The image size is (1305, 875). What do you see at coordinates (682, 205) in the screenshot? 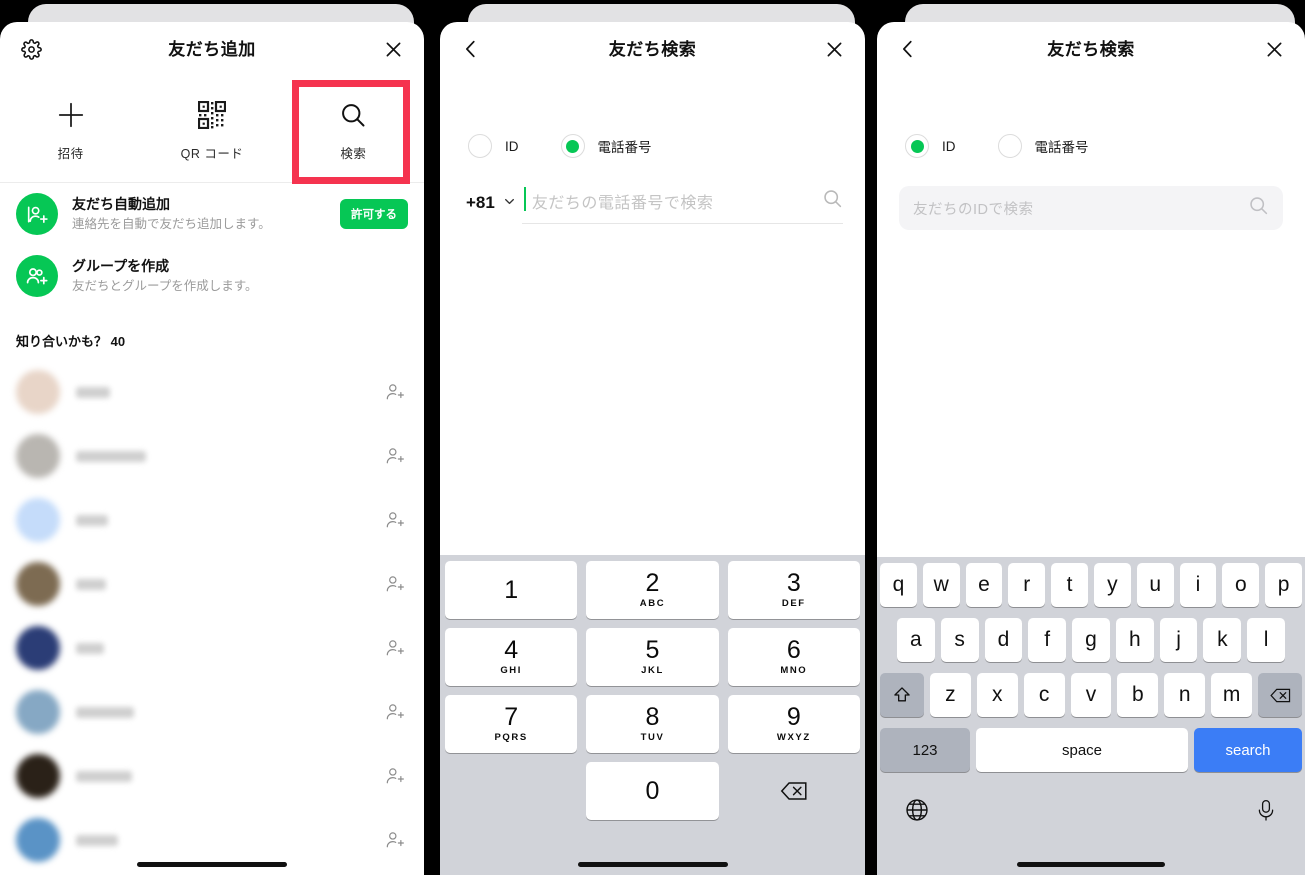
I see `phone-search-input: 友だちの電話番号で検索` at bounding box center [682, 205].